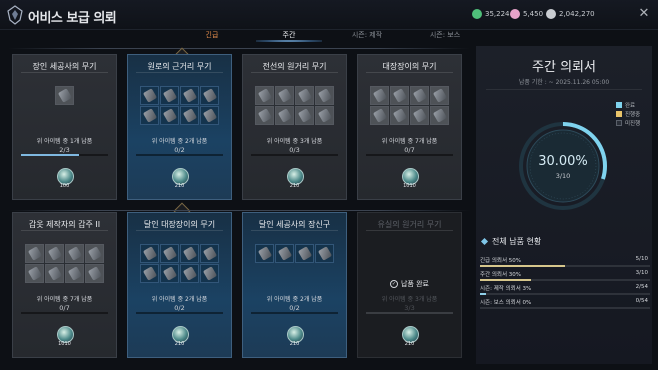 This screenshot has height=370, width=658. I want to click on request-card: 원로의 근거리 무기 위 아이템 중 2개 납품 0/2 210, so click(179, 127).